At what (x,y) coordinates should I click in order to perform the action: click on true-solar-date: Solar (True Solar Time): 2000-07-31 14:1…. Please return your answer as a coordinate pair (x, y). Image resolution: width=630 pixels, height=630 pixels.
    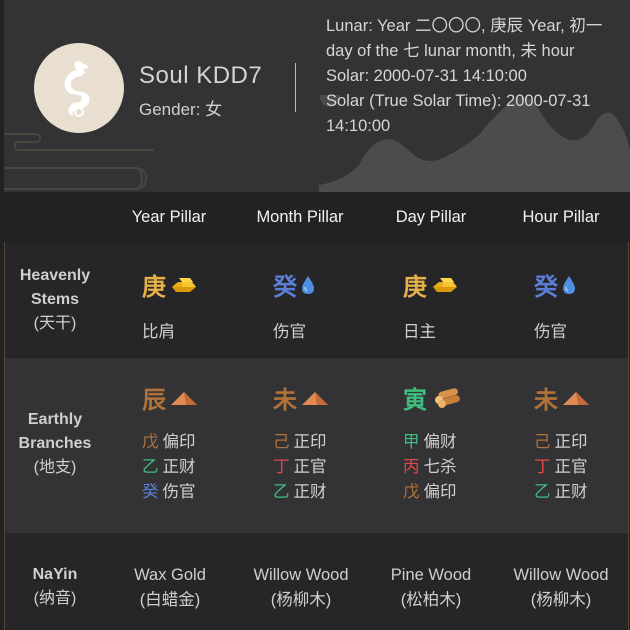
    Looking at the image, I should click on (458, 113).